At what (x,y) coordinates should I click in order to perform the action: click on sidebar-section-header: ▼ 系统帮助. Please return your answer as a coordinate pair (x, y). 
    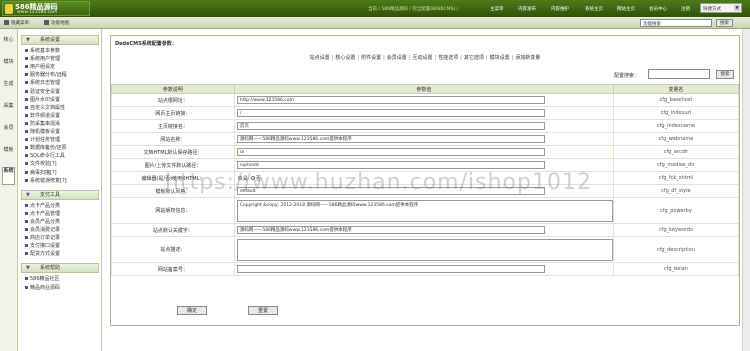
    Looking at the image, I should click on (60, 268).